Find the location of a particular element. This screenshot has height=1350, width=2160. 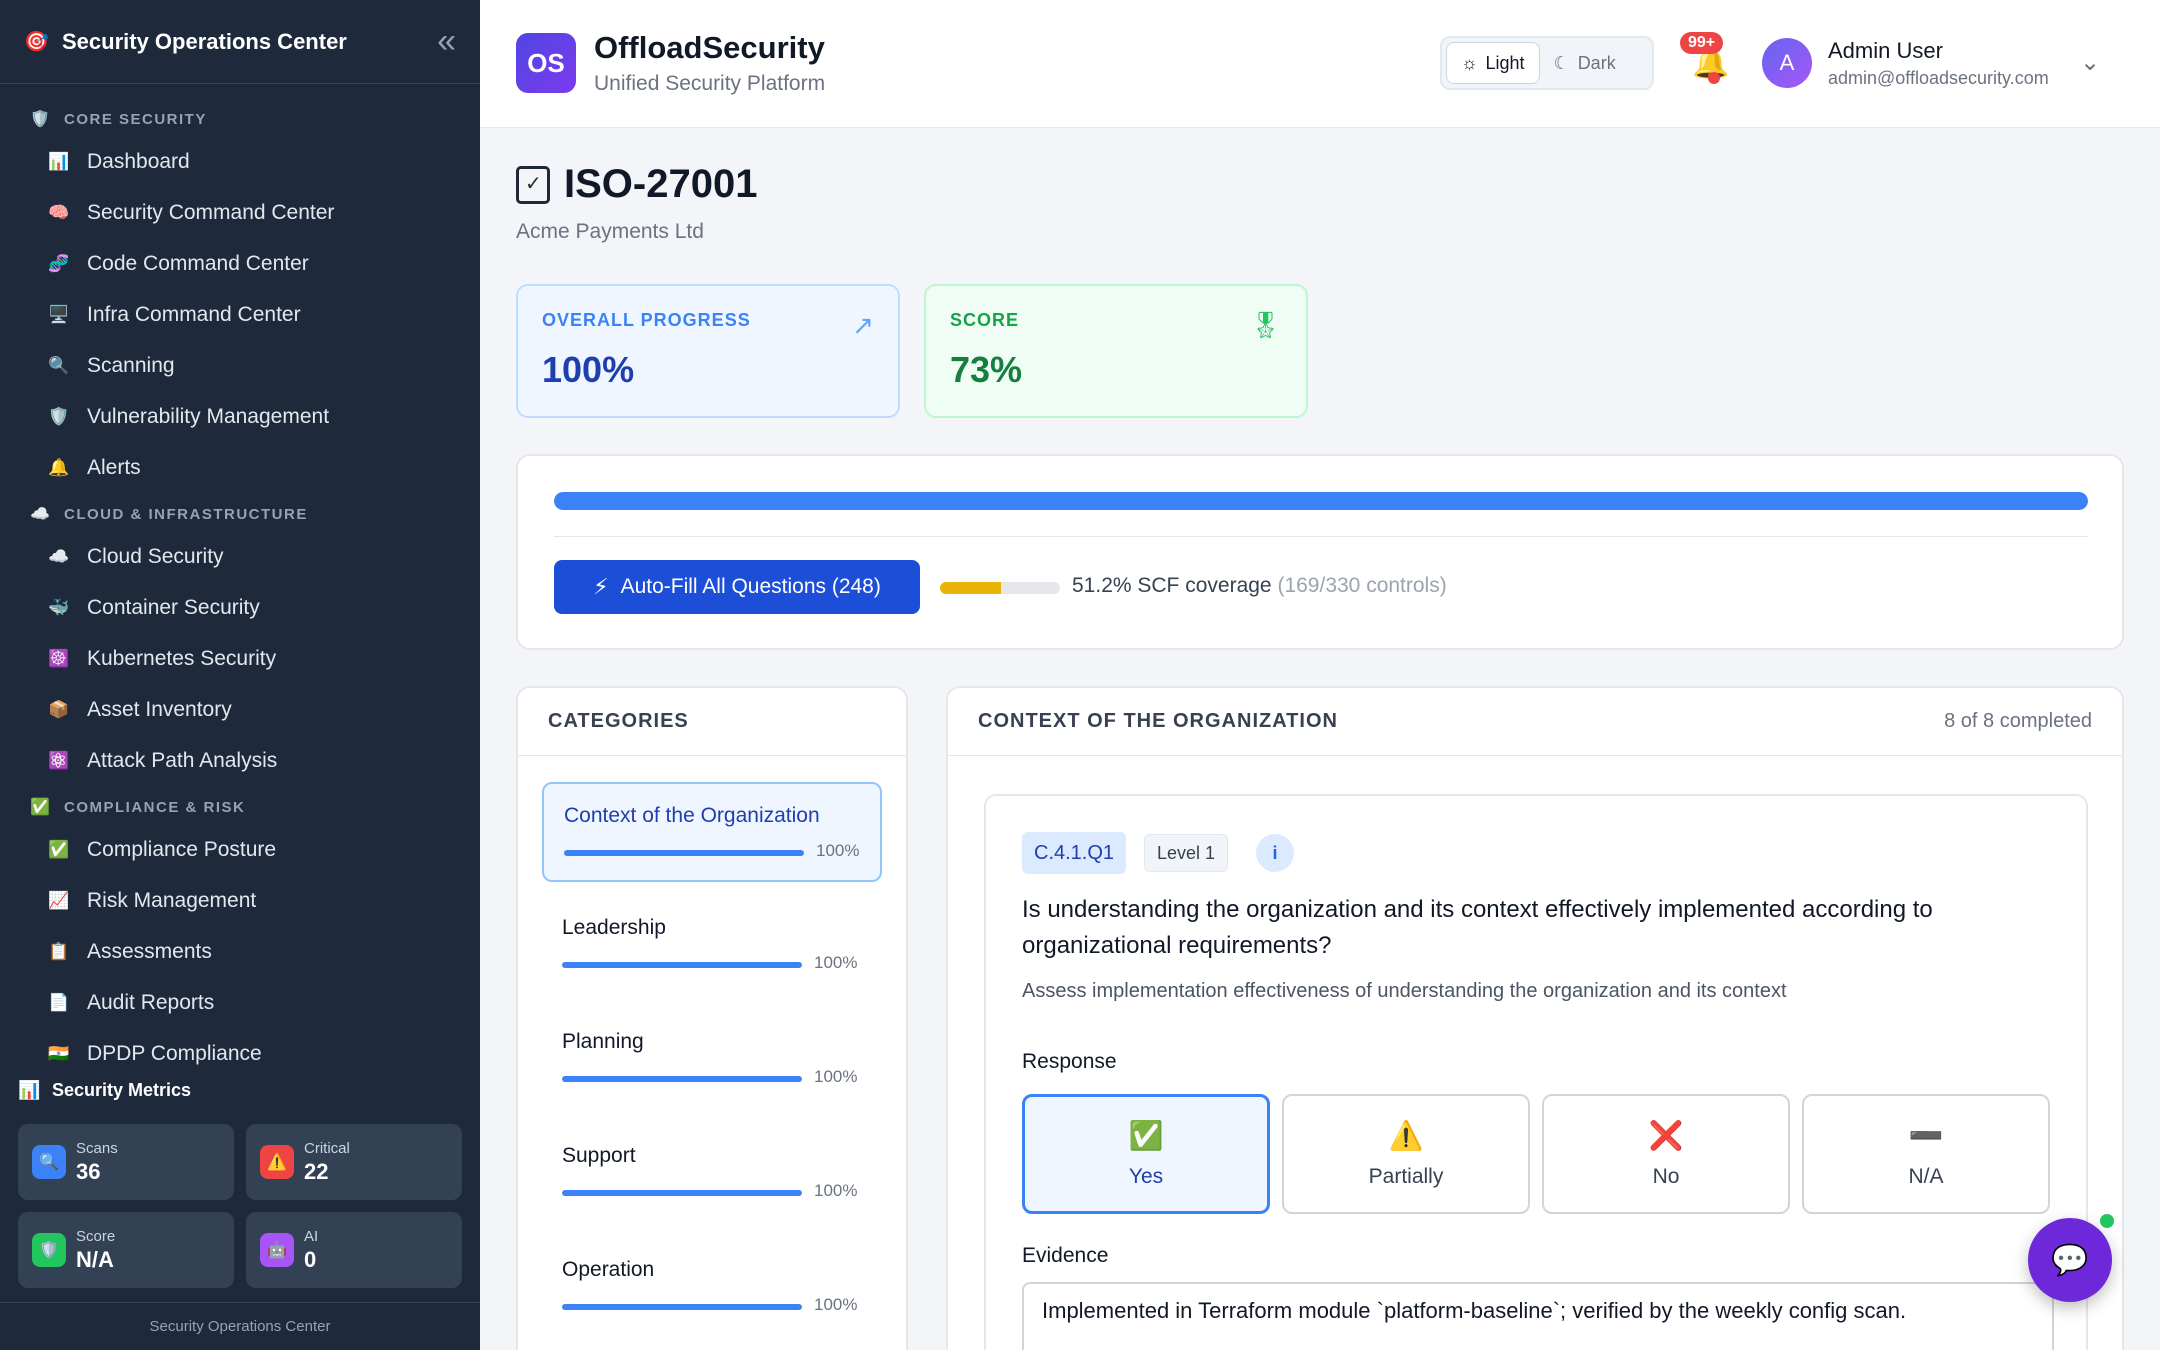

brand-logo: OS is located at coordinates (546, 63).